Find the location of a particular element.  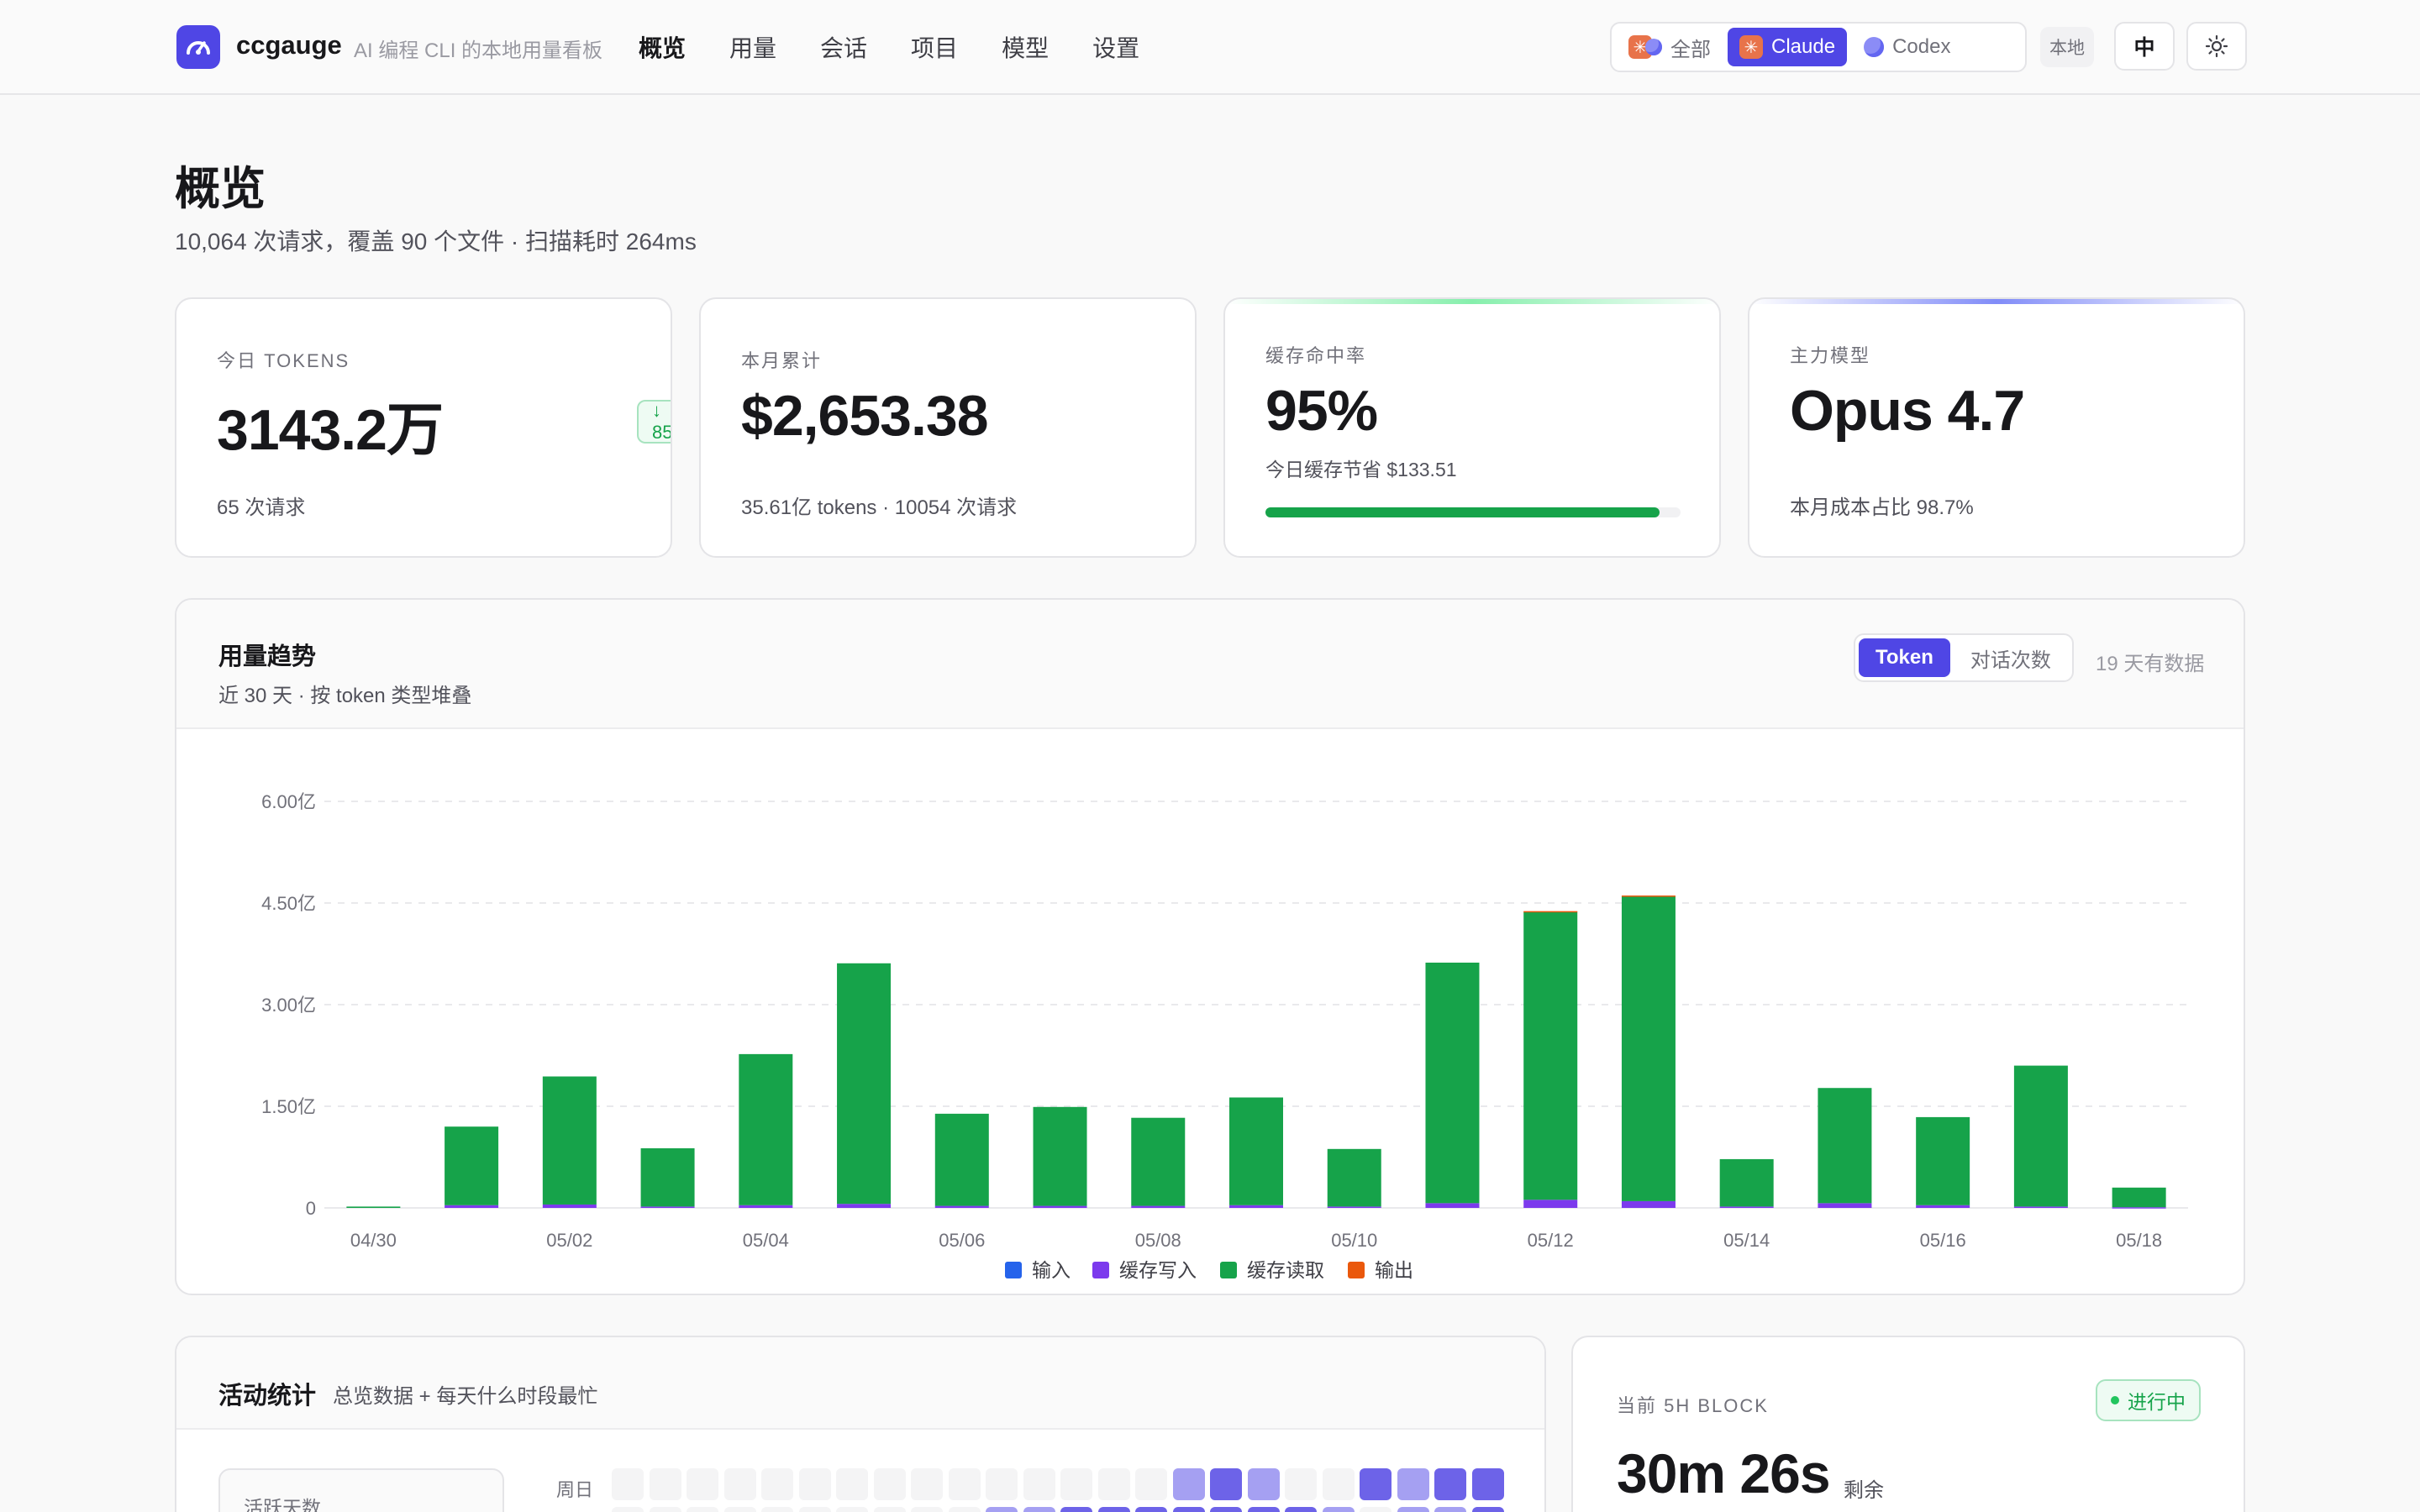

nav-models: 模型 is located at coordinates (1025, 47).